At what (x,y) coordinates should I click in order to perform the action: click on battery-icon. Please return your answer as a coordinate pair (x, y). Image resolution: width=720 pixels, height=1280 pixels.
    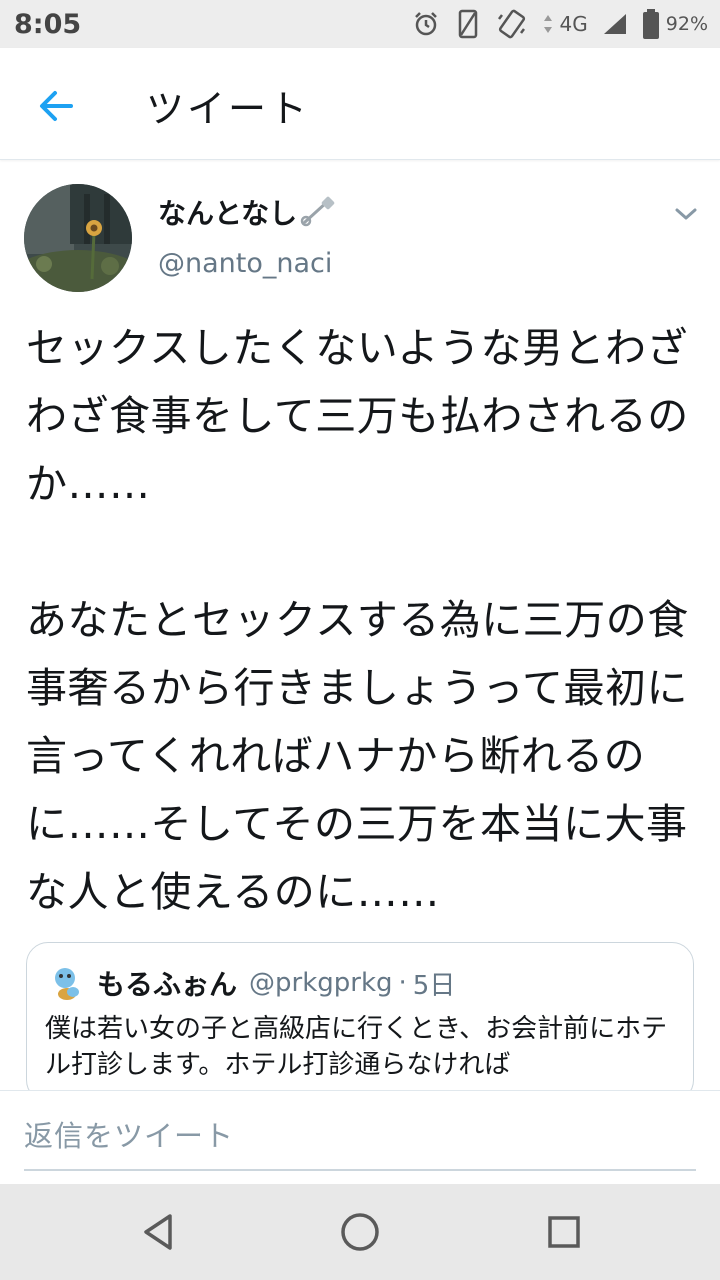
    Looking at the image, I should click on (650, 24).